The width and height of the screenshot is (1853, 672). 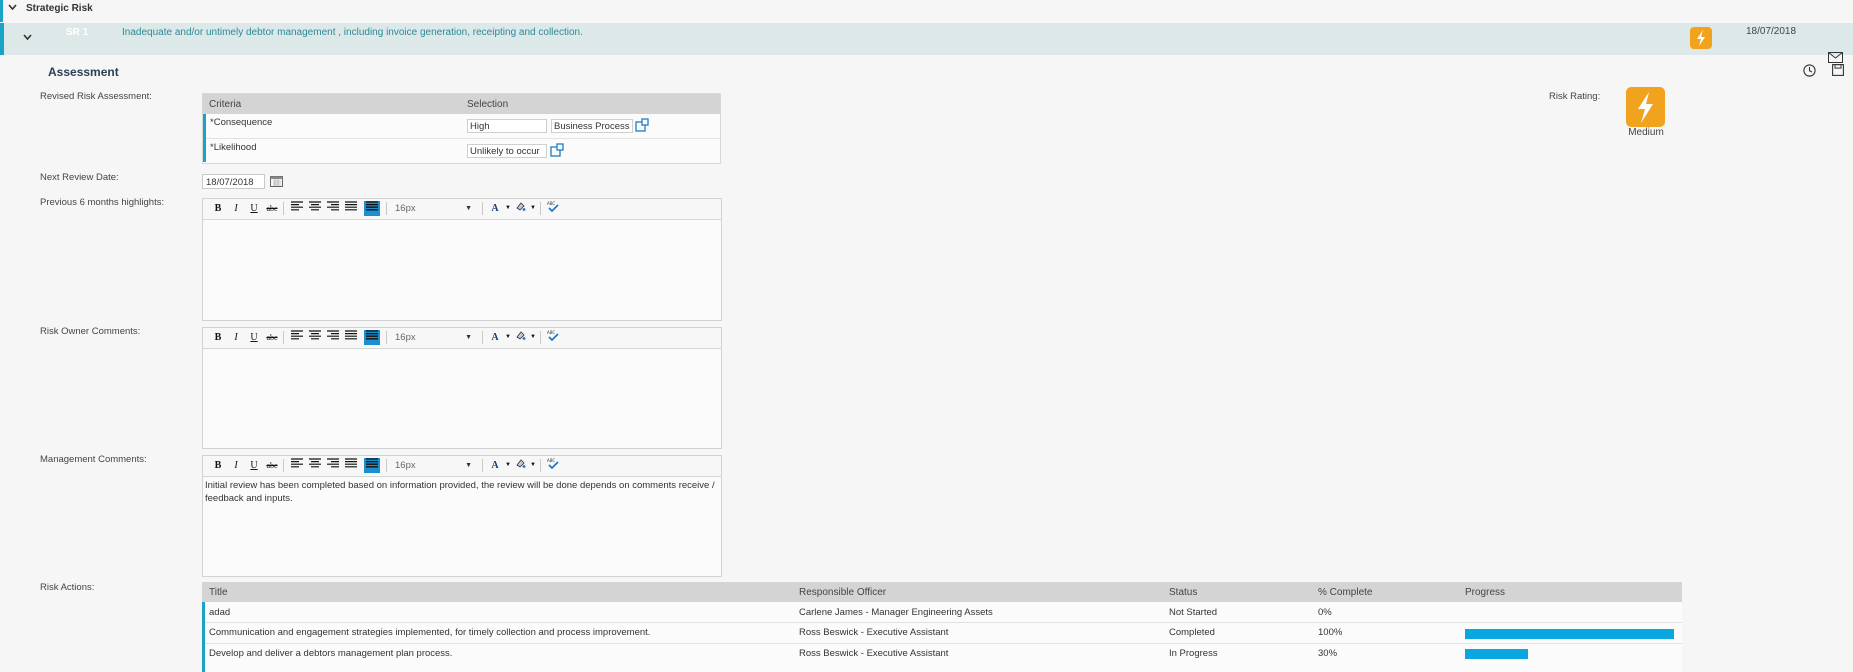 What do you see at coordinates (1193, 612) in the screenshot?
I see `action-status: Not Started` at bounding box center [1193, 612].